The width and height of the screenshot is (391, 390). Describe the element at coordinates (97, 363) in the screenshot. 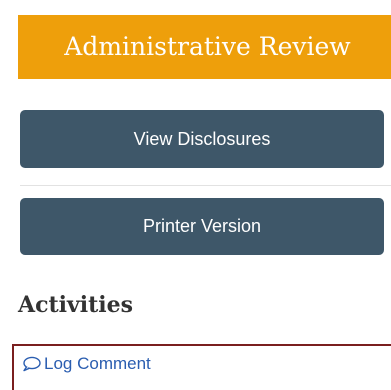

I see `log-comment-label: Log Comment` at that location.